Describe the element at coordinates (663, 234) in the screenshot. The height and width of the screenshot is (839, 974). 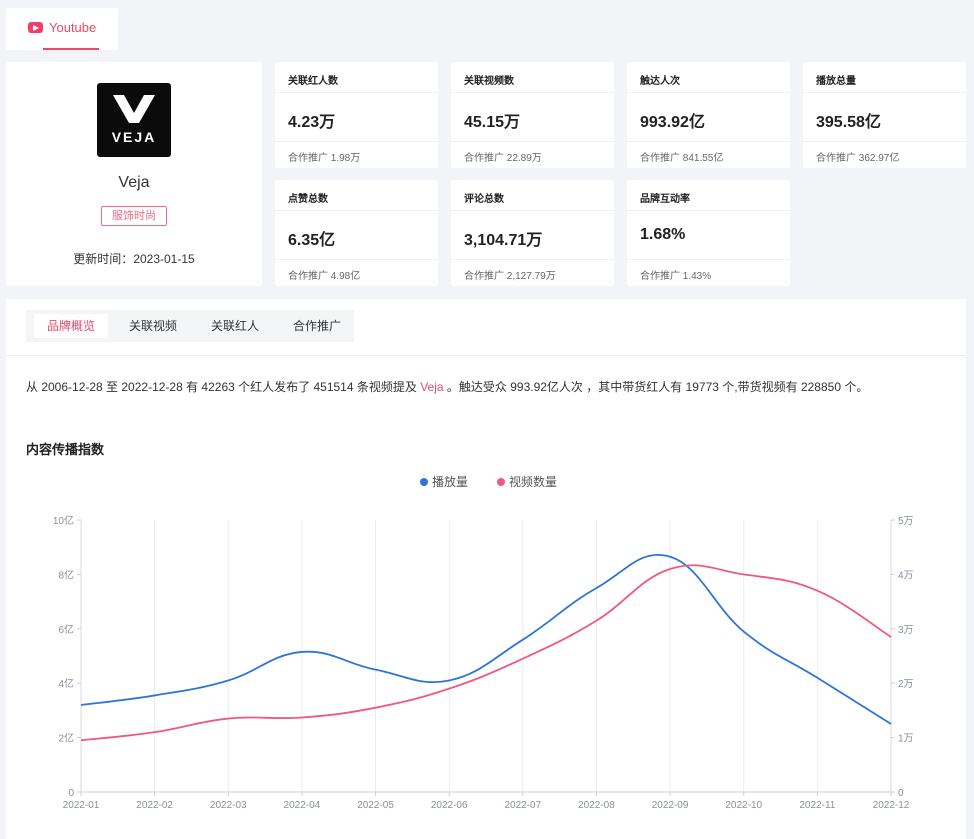
I see `stat-value: 1.68%` at that location.